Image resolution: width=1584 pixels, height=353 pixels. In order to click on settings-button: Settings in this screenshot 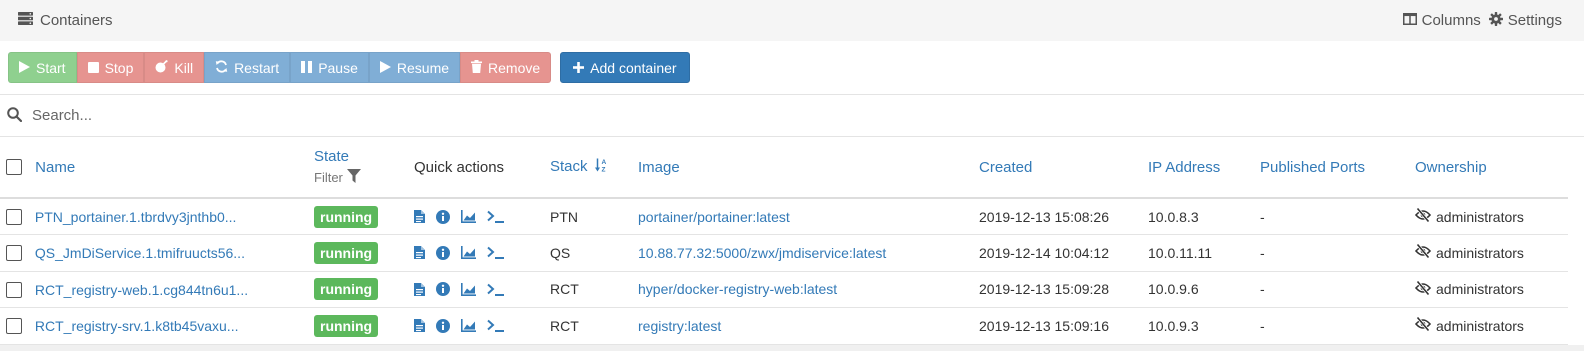, I will do `click(1525, 20)`.